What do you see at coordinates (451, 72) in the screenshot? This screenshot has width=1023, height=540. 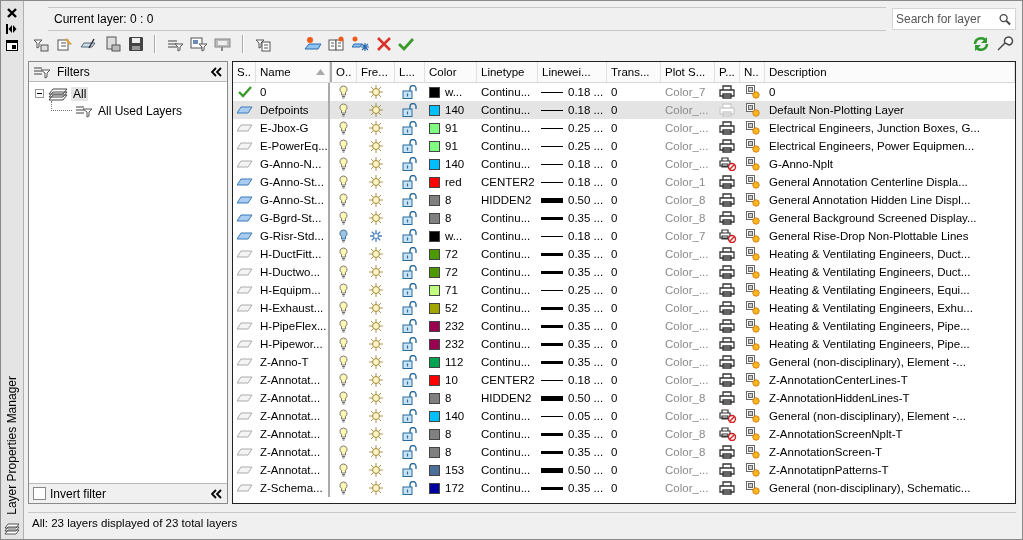 I see `column-header: Color` at bounding box center [451, 72].